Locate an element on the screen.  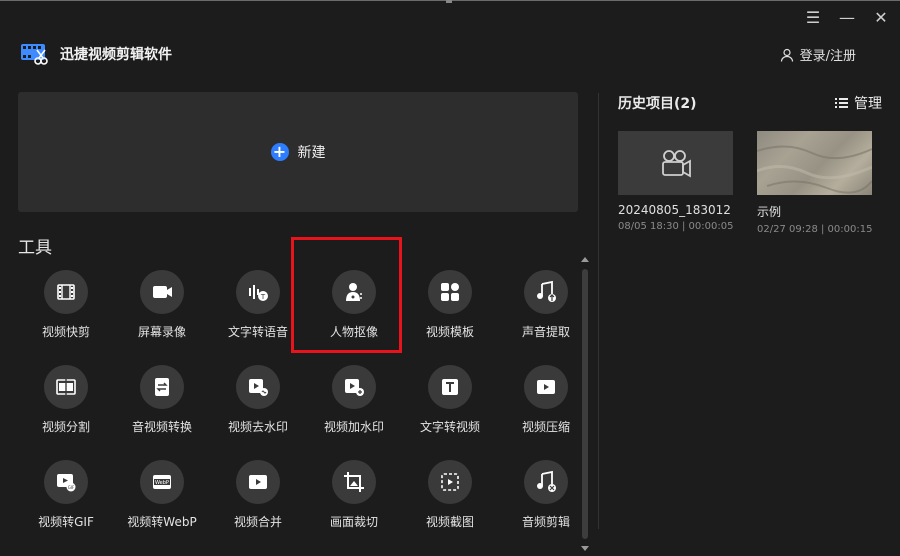
camera-placeholder-icon is located at coordinates (676, 164).